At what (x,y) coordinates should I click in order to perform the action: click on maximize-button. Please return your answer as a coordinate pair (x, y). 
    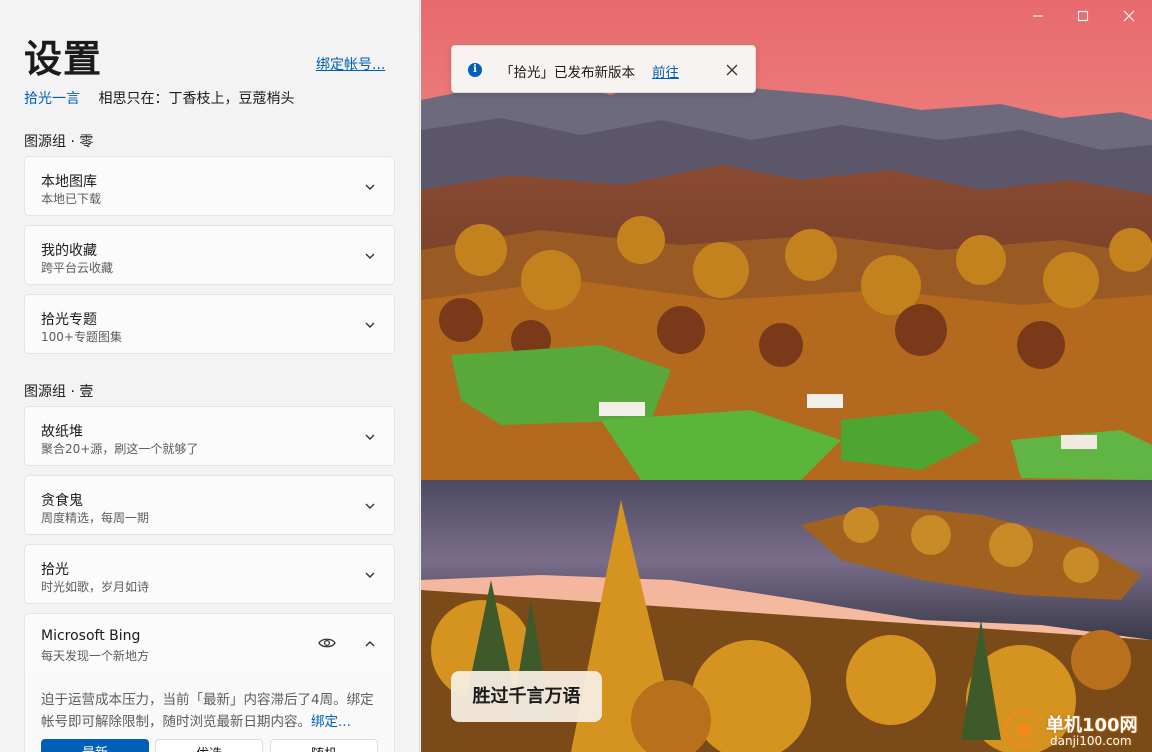
    Looking at the image, I should click on (1083, 16).